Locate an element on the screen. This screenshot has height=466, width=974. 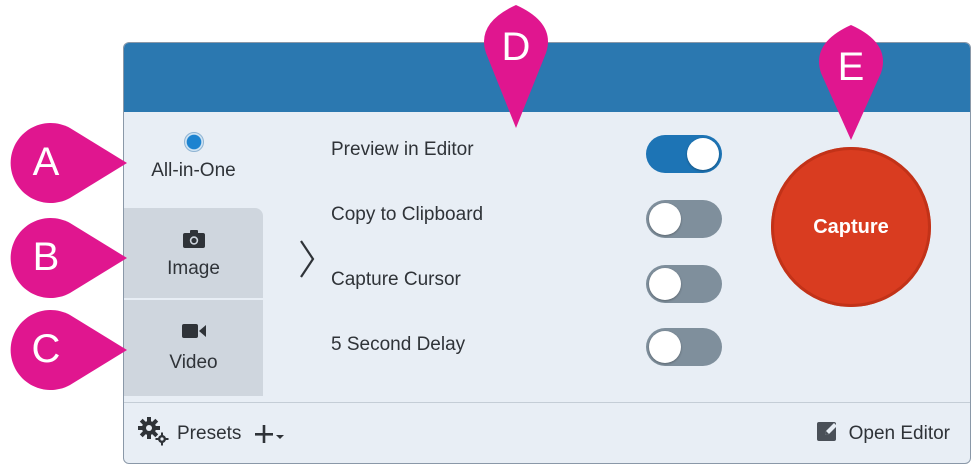
callout-e-label: E is located at coordinates (851, 66).